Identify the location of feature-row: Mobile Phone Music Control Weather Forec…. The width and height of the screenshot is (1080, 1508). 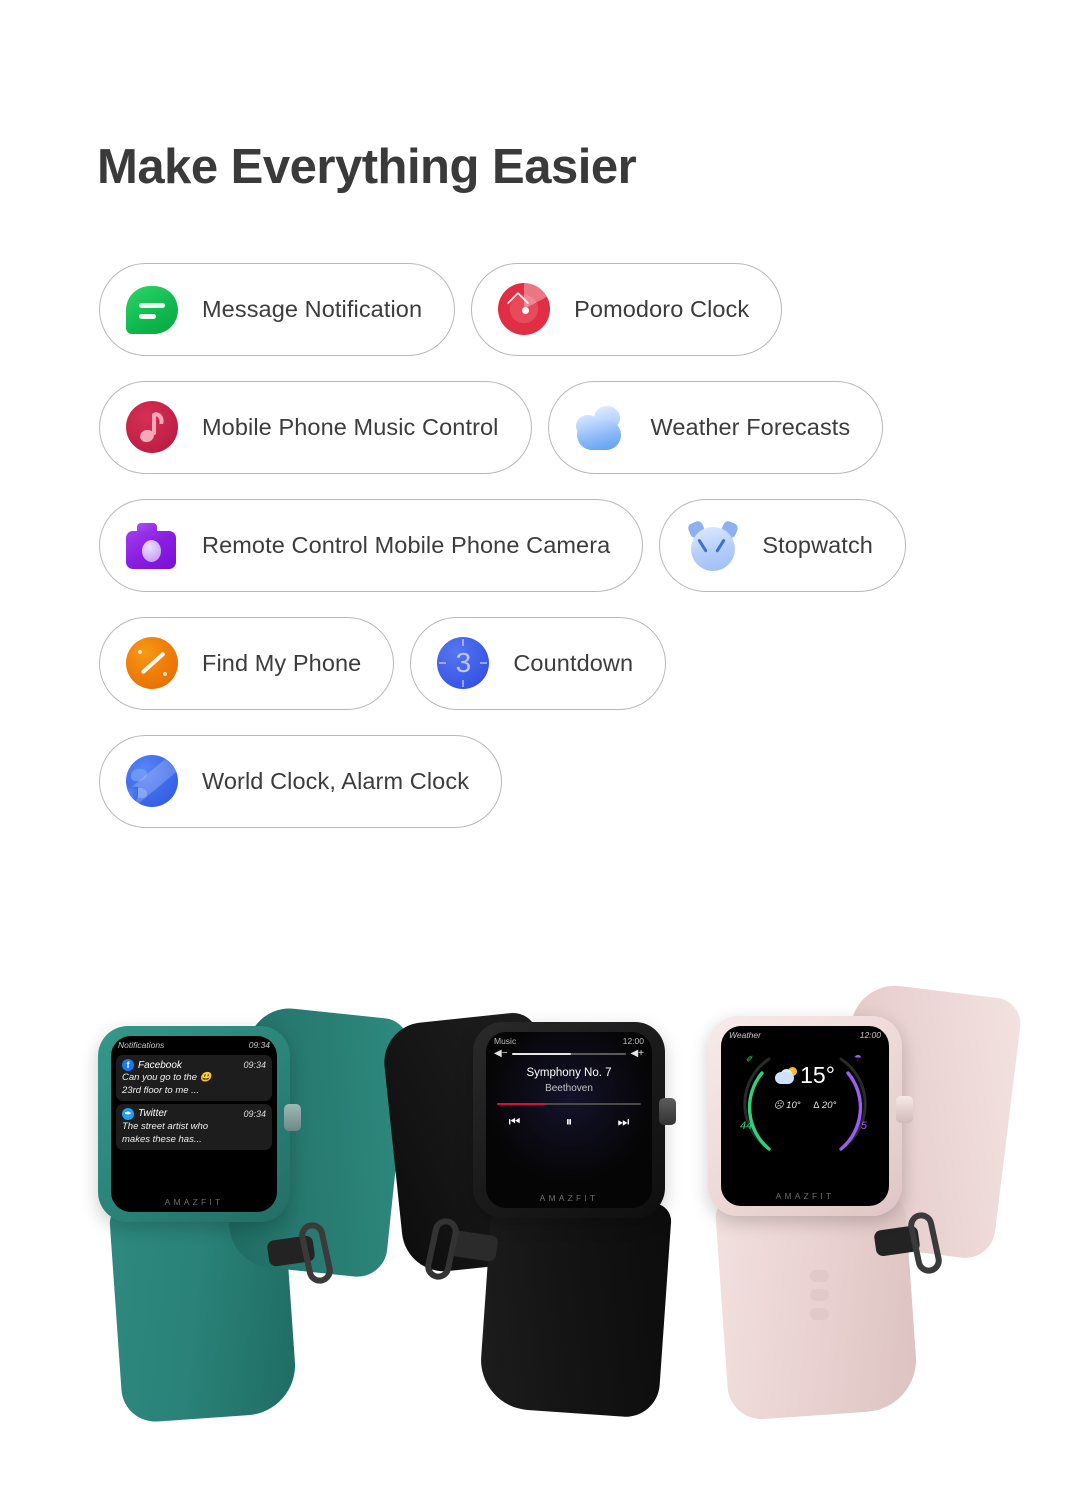
(540, 427).